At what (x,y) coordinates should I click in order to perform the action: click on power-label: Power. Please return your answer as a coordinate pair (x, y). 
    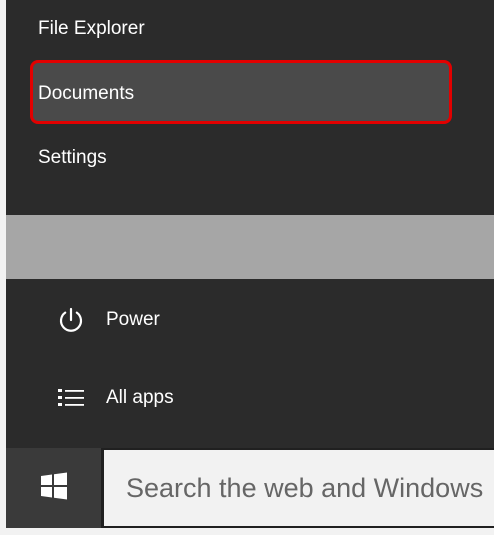
    Looking at the image, I should click on (133, 319).